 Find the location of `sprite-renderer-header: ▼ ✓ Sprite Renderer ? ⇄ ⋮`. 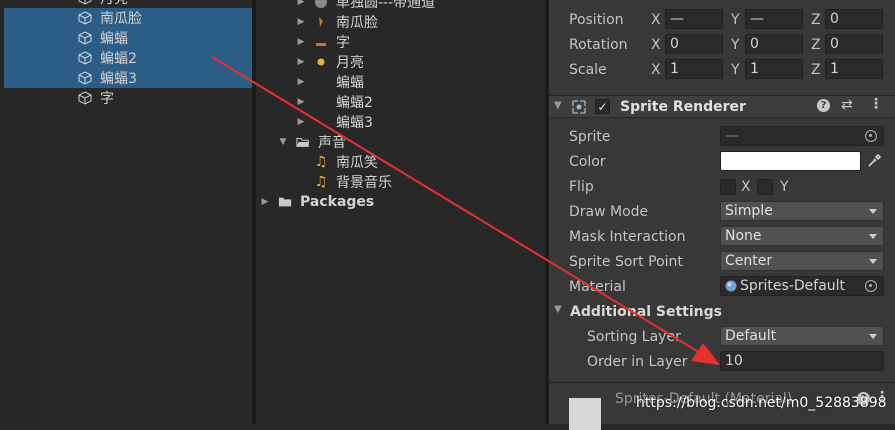

sprite-renderer-header: ▼ ✓ Sprite Renderer ? ⇄ ⋮ is located at coordinates (722, 106).